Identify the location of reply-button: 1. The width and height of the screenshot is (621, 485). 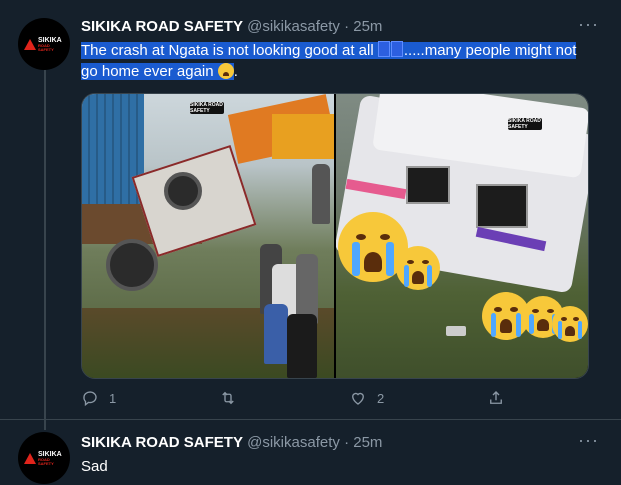
(98, 398).